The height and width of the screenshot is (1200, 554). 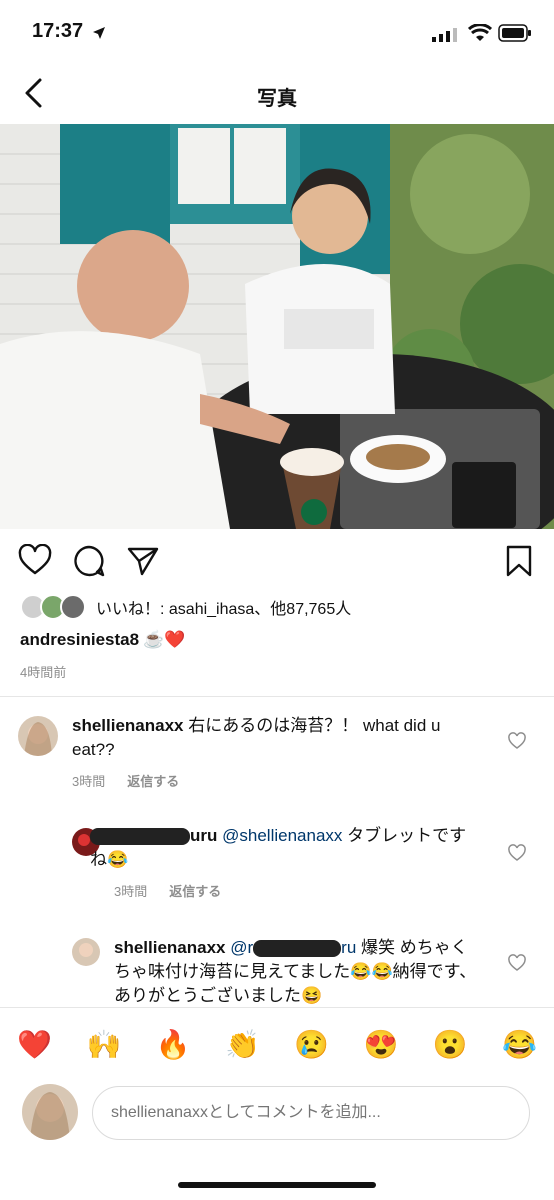 What do you see at coordinates (311, 1044) in the screenshot?
I see `emoji-crying-button: 😢` at bounding box center [311, 1044].